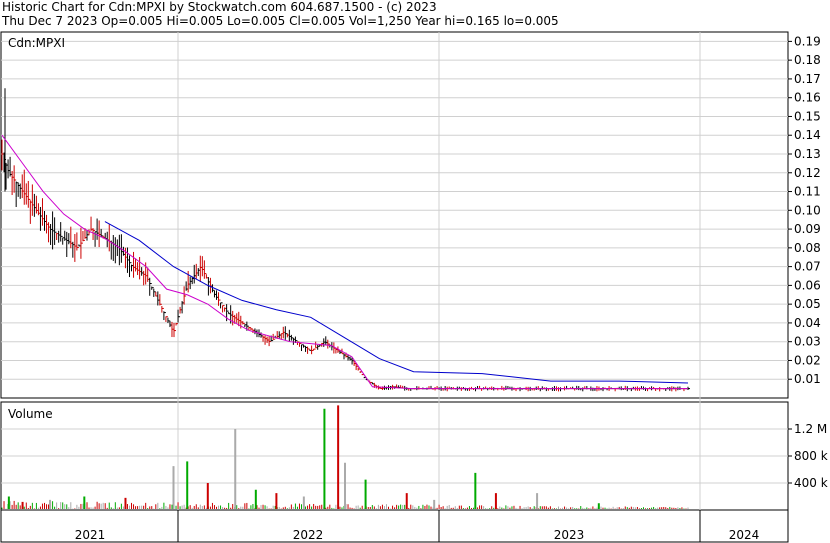 The width and height of the screenshot is (830, 543). I want to click on year-label: 2024, so click(744, 535).